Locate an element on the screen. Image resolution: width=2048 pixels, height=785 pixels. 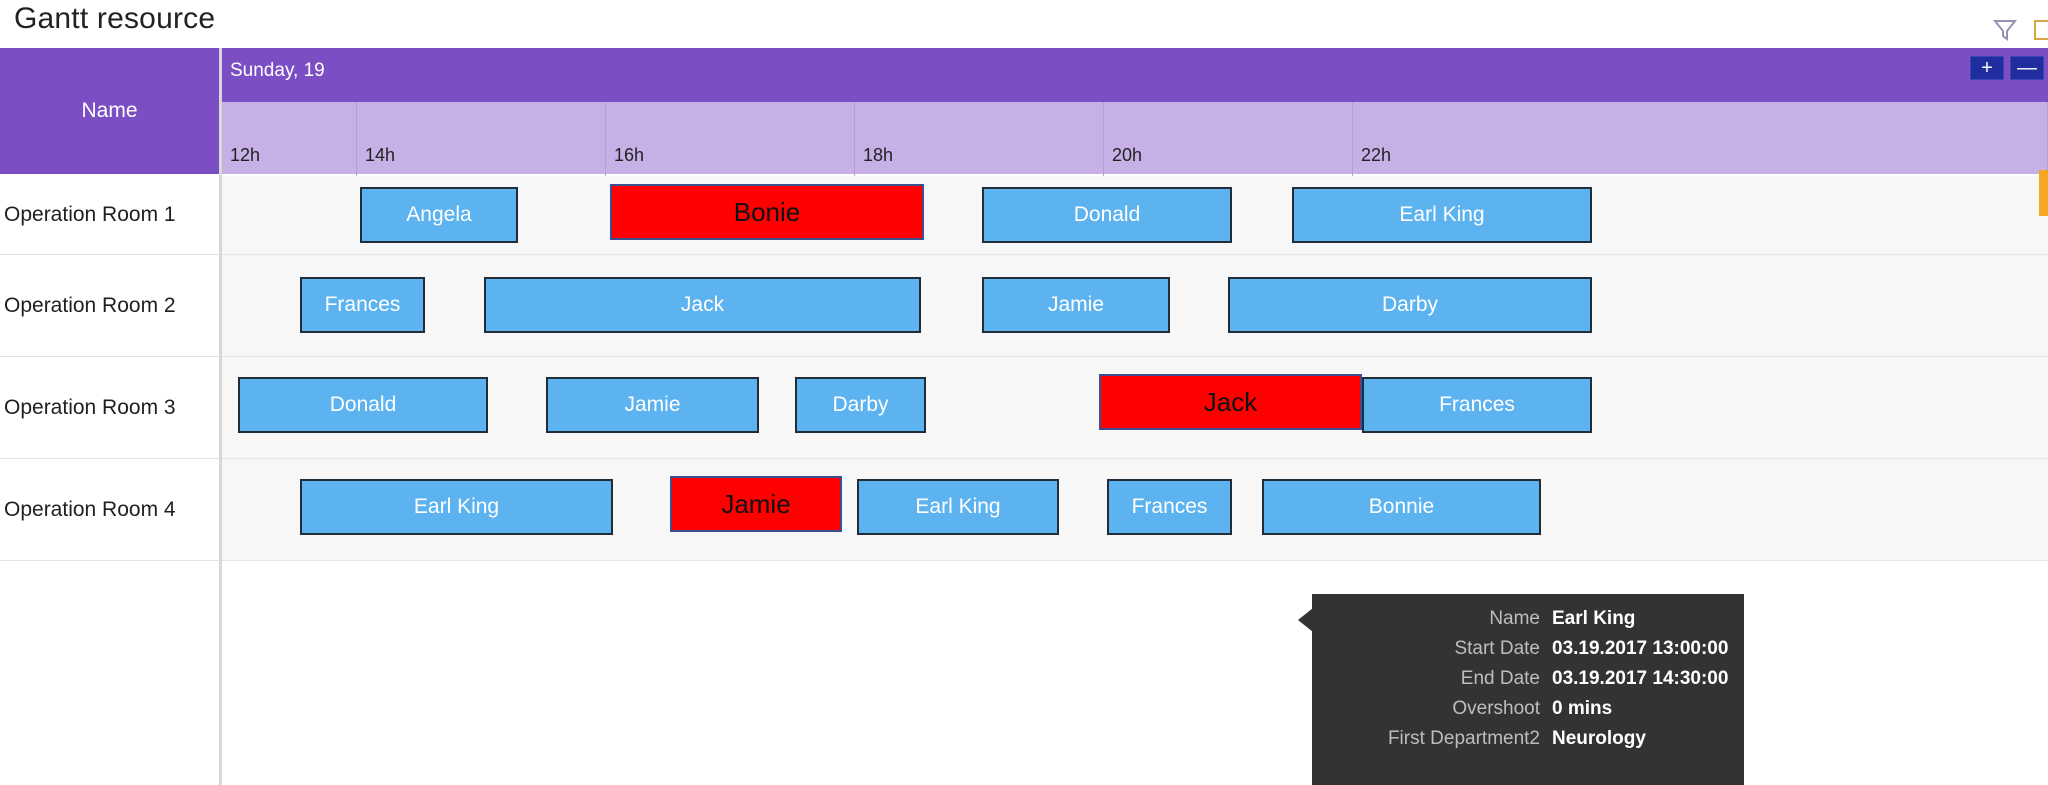
tooltip-arrow is located at coordinates (1305, 620).